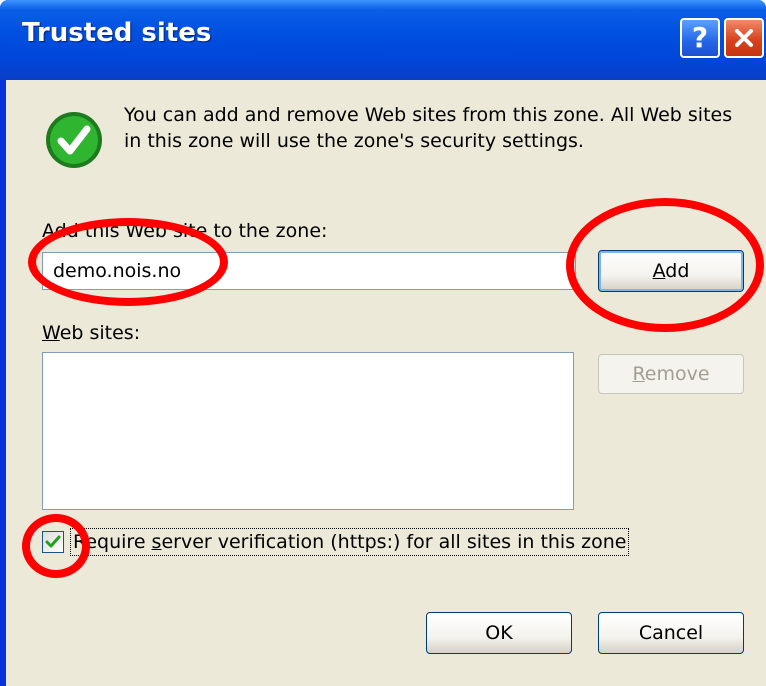 This screenshot has height=686, width=766. Describe the element at coordinates (51, 333) in the screenshot. I see `web-sites-mnemonic: W` at that location.